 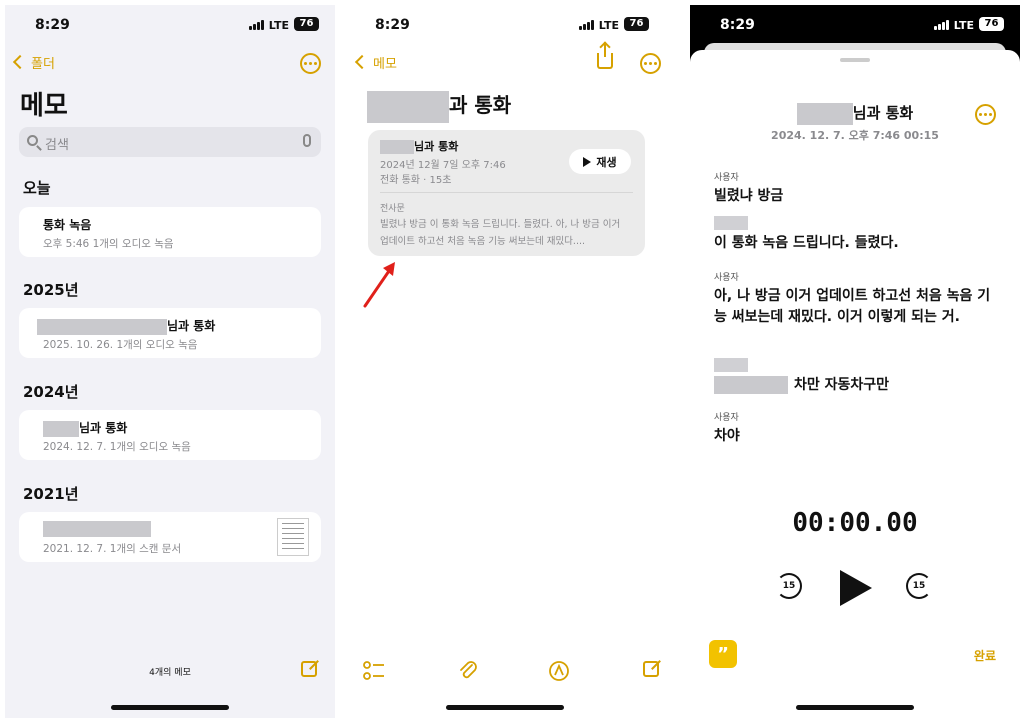 I want to click on share-icon, so click(x=605, y=56).